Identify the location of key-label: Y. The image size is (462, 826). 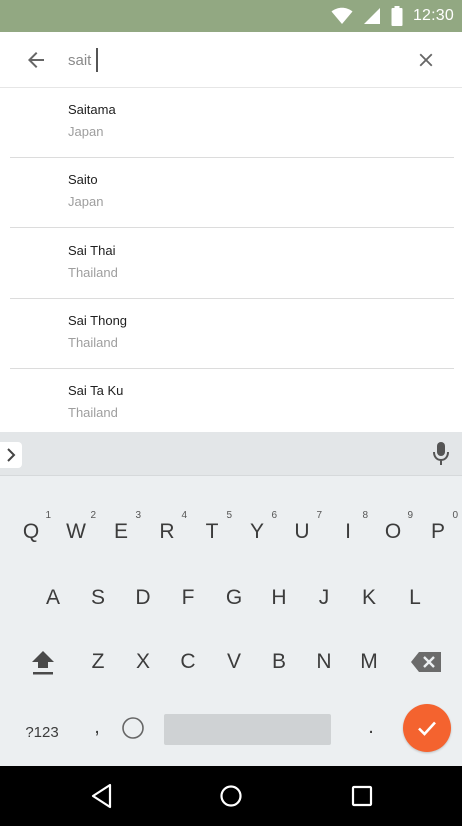
(256, 531).